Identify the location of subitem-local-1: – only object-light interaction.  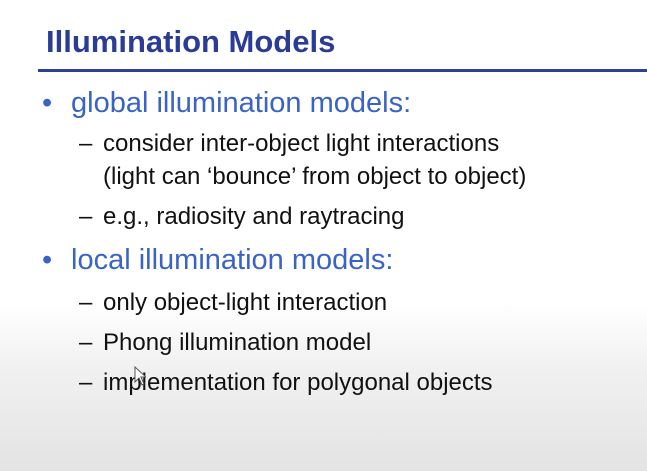
(233, 303).